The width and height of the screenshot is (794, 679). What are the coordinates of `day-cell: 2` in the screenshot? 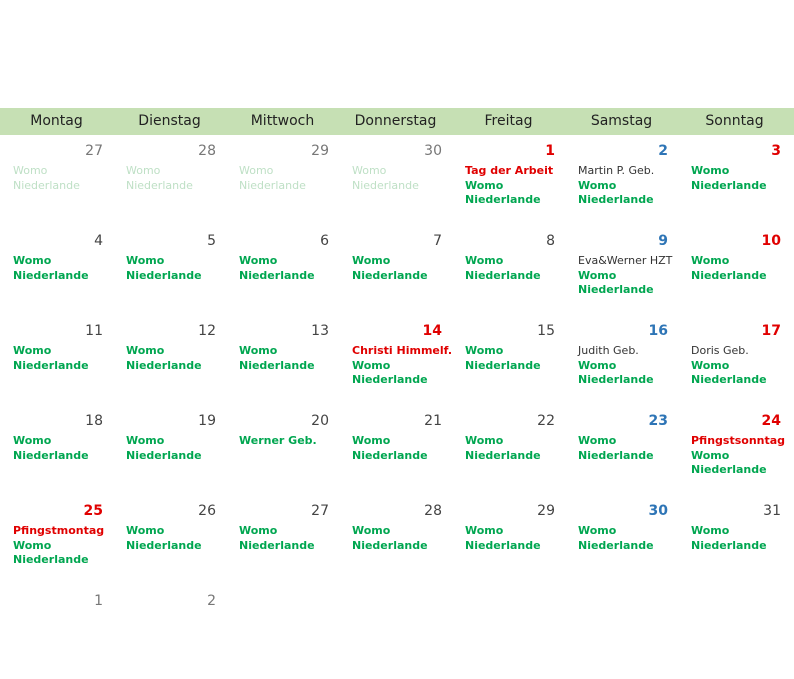 It's located at (169, 634).